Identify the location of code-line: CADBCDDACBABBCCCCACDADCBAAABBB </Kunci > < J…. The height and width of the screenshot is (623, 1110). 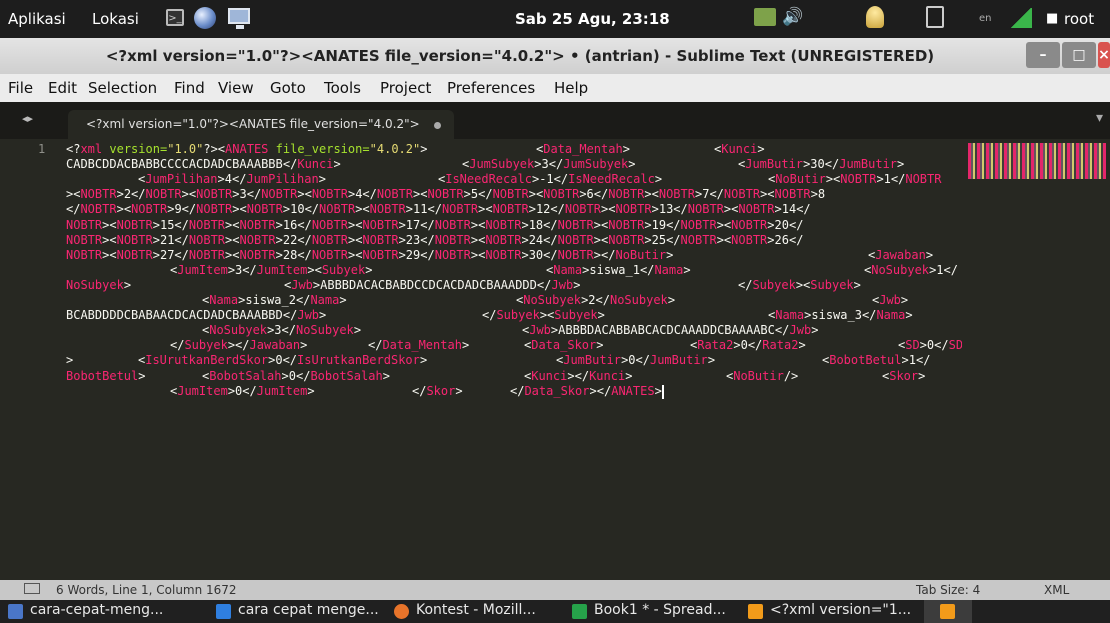
(512, 164).